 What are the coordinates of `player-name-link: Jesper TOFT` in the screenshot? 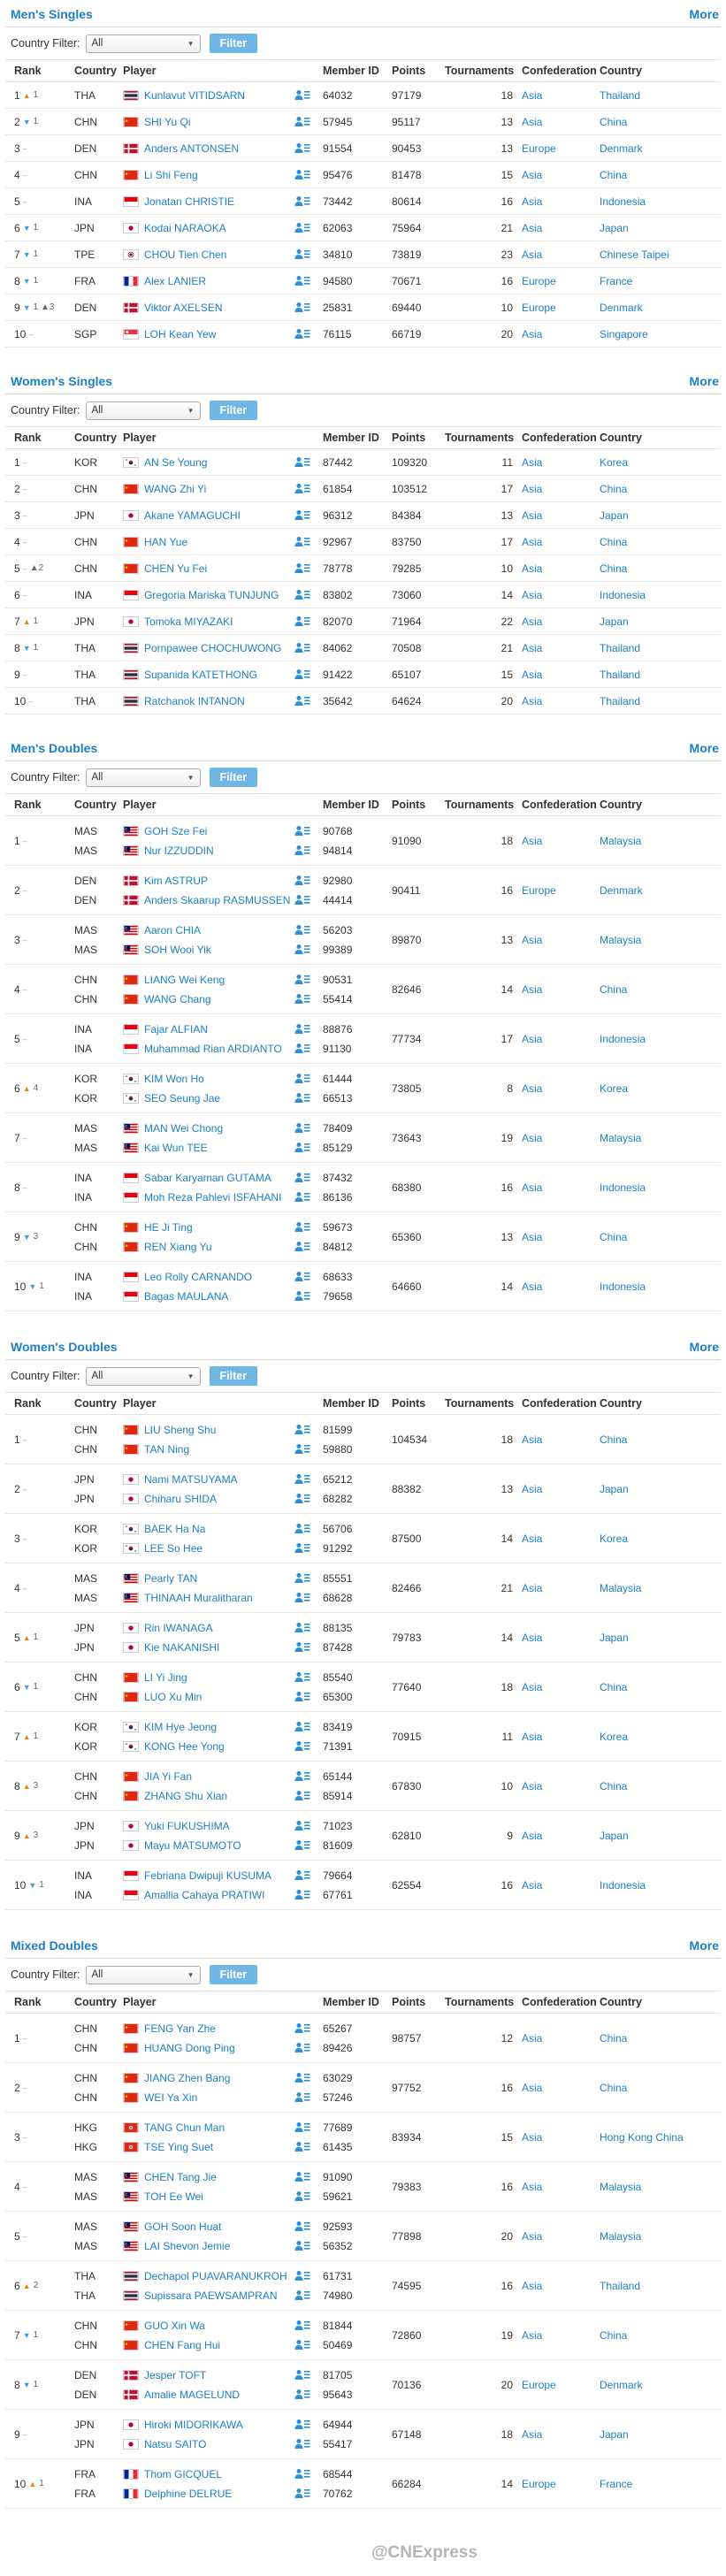 It's located at (175, 2375).